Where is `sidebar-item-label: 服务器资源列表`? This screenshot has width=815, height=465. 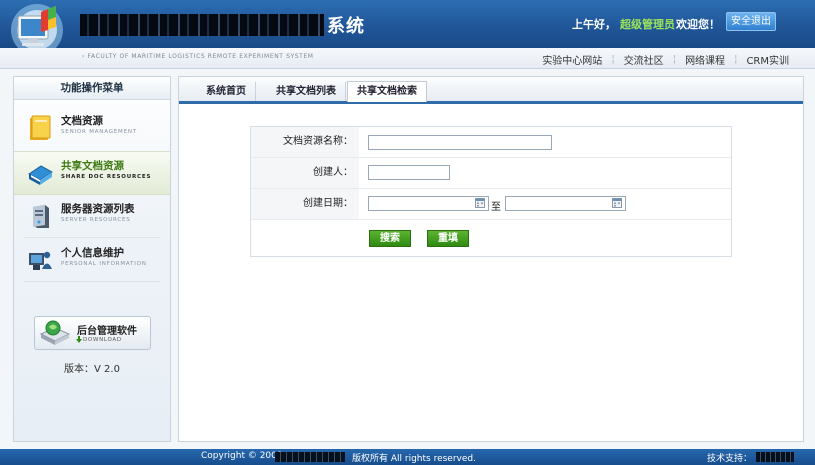 sidebar-item-label: 服务器资源列表 is located at coordinates (98, 209).